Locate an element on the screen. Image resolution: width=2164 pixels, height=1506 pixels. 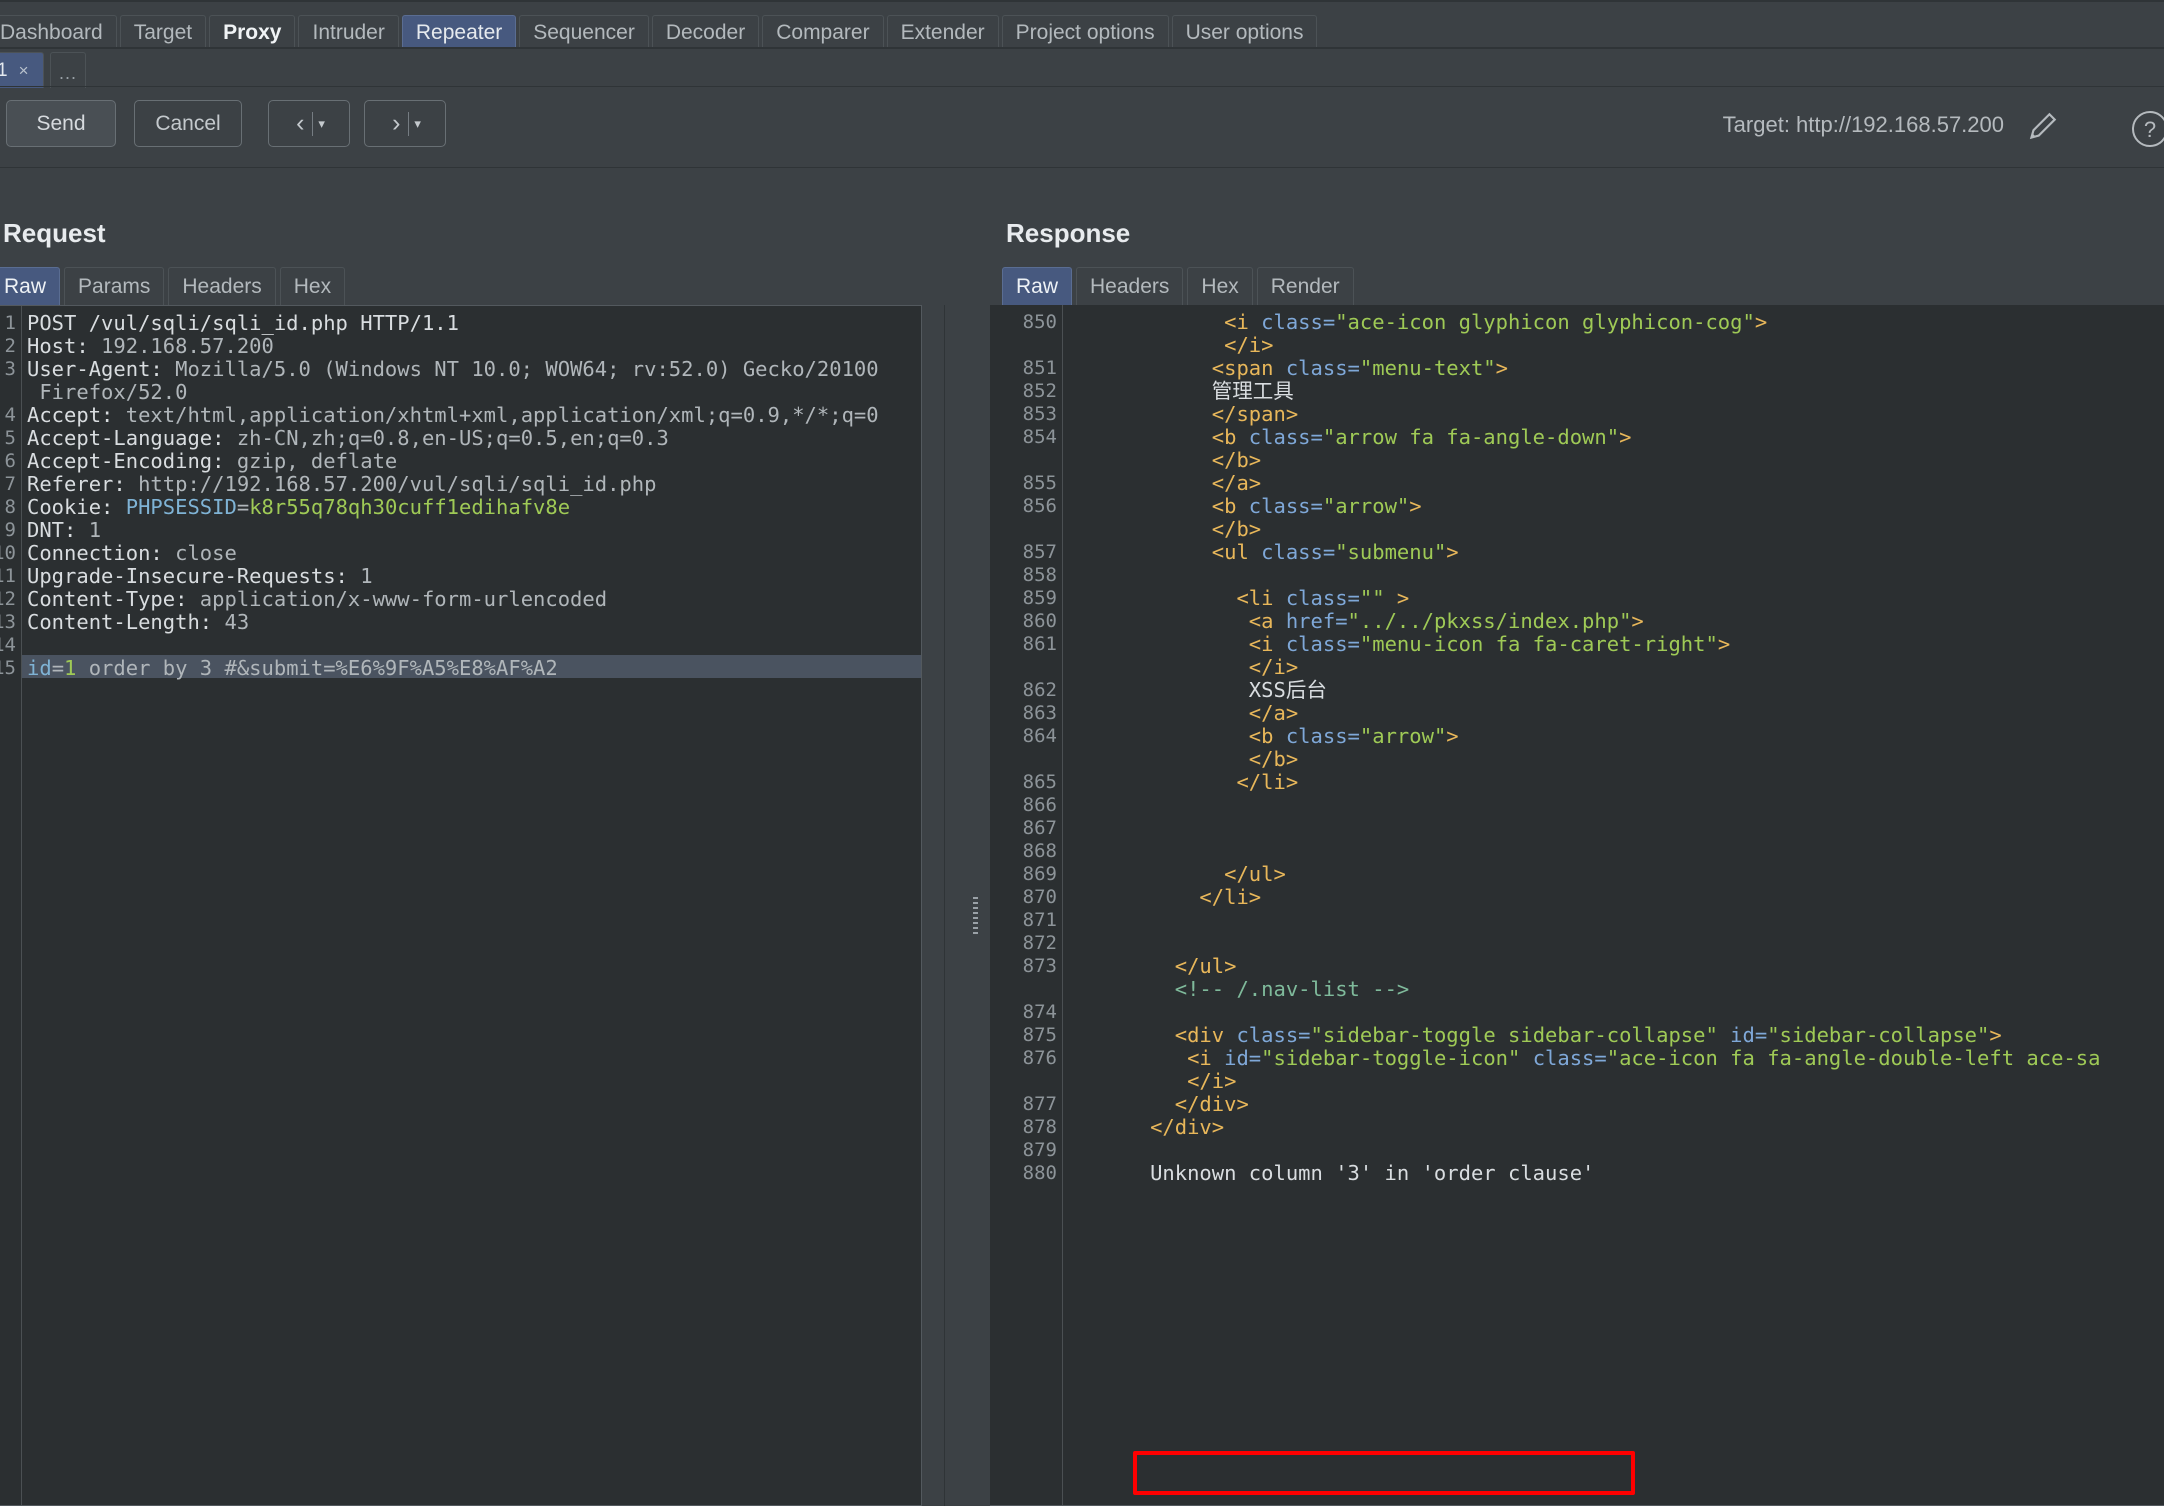
top-divider is located at coordinates (1082, 1).